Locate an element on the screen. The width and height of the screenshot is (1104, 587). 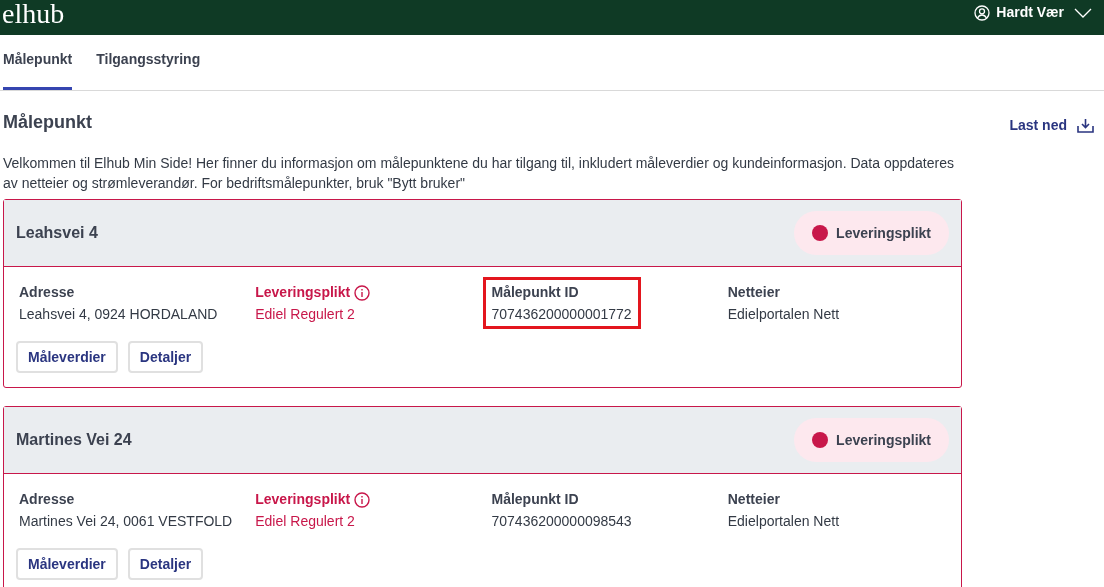
tab: Tilgangsstyring is located at coordinates (148, 69).